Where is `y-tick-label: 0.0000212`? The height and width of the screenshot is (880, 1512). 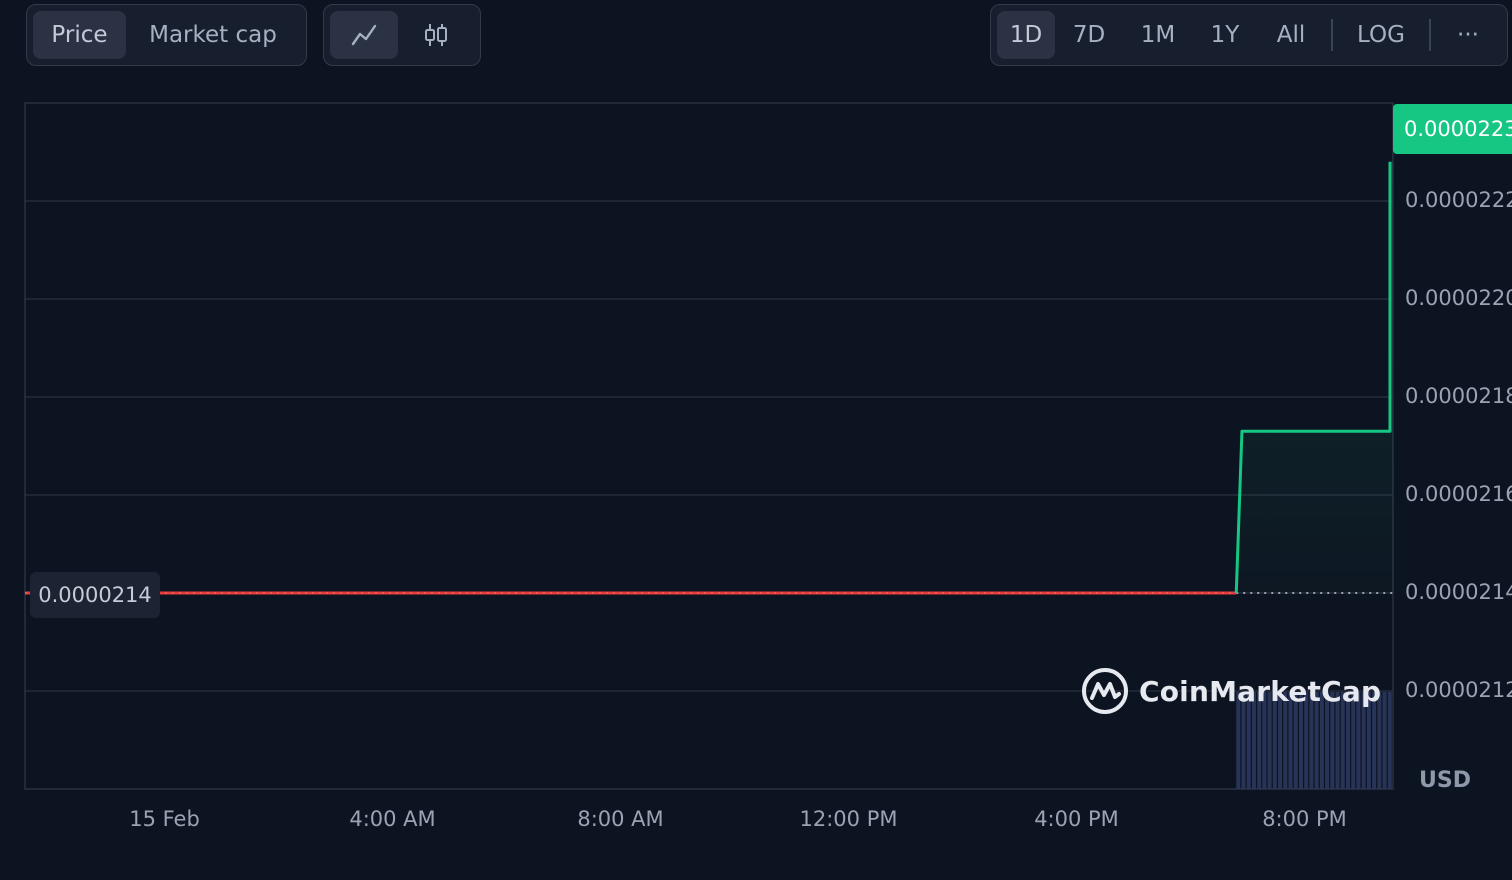
y-tick-label: 0.0000212 is located at coordinates (1458, 690).